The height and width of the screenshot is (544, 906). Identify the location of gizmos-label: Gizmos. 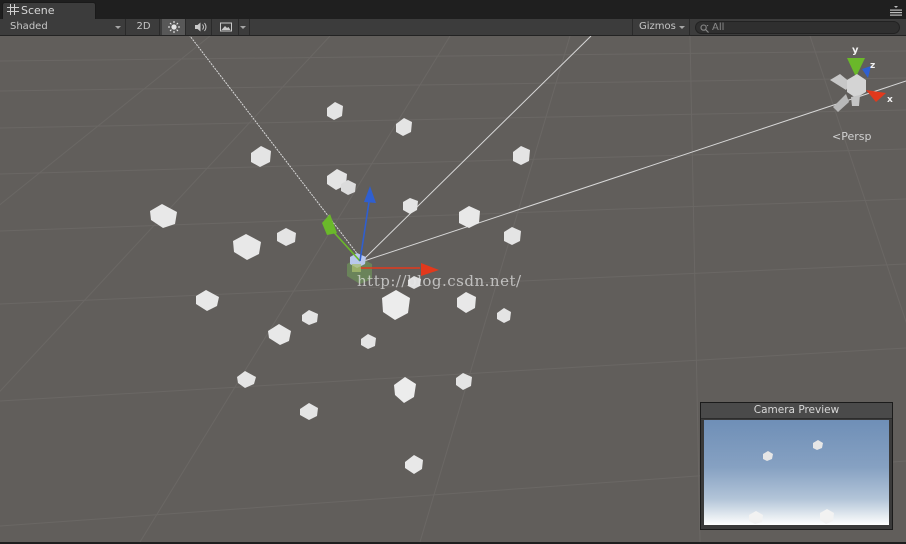
(657, 26).